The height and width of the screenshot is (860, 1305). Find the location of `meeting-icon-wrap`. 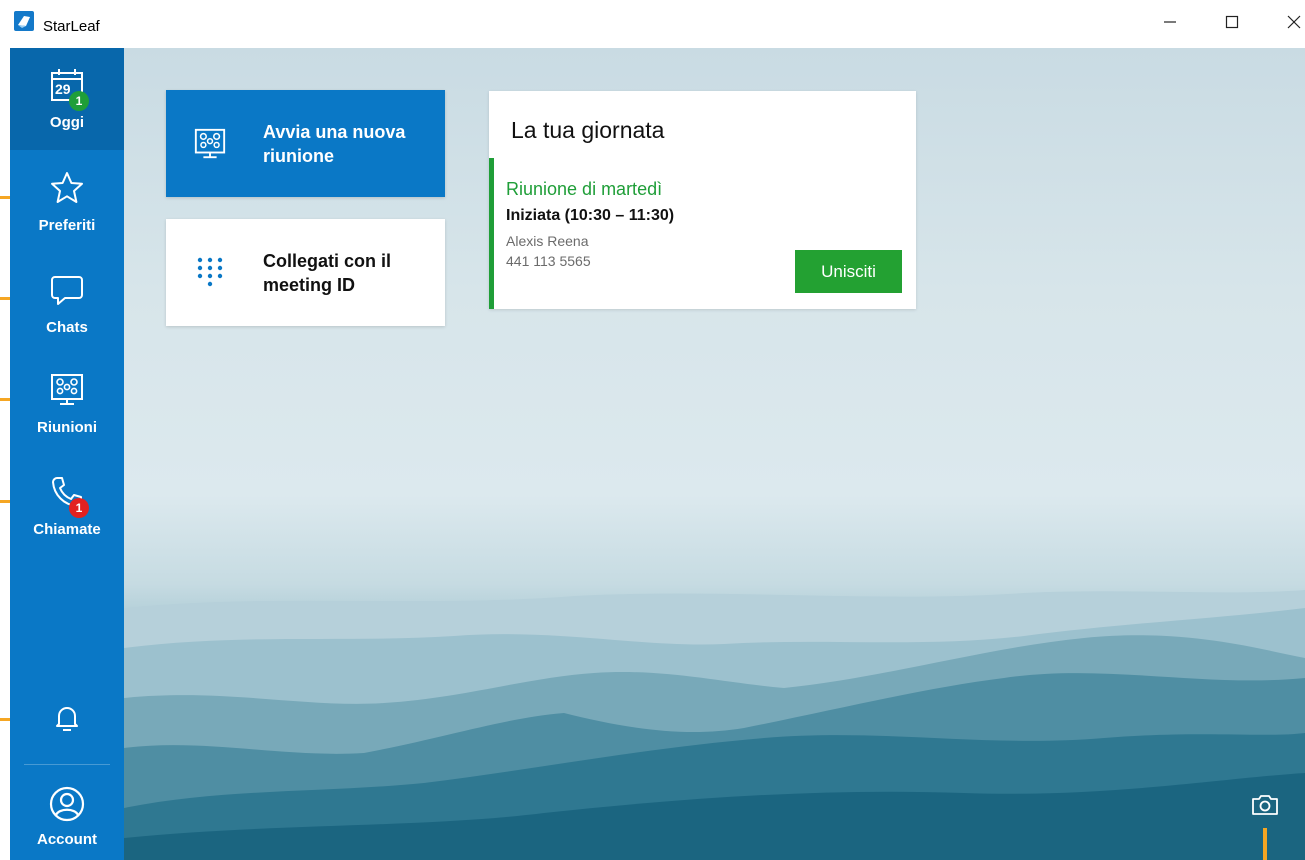

meeting-icon-wrap is located at coordinates (67, 392).